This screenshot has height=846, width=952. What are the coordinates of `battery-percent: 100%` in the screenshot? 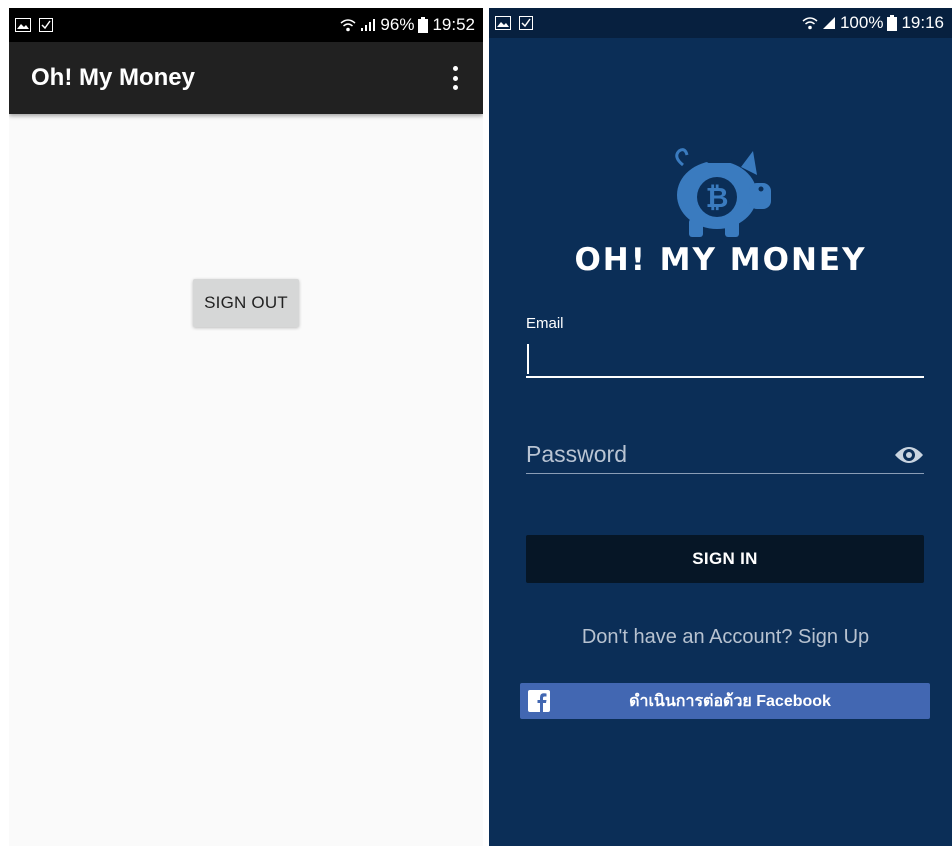 It's located at (861, 22).